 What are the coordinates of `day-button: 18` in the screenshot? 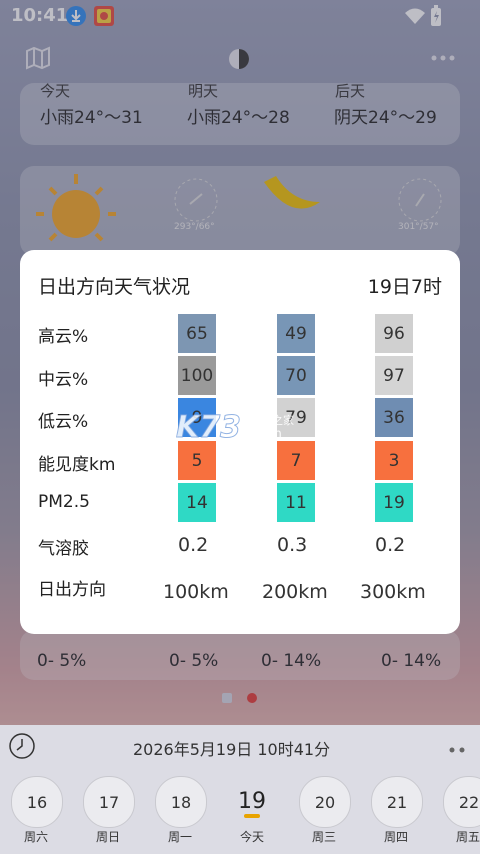 It's located at (181, 802).